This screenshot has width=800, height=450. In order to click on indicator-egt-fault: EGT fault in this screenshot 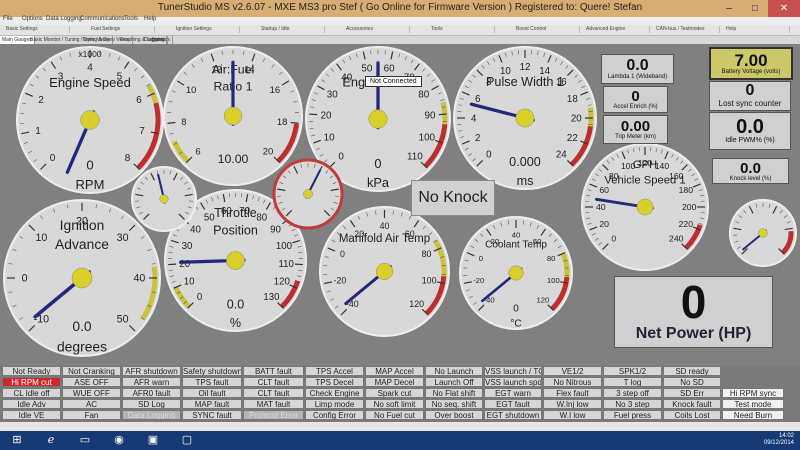, I will do `click(513, 404)`.